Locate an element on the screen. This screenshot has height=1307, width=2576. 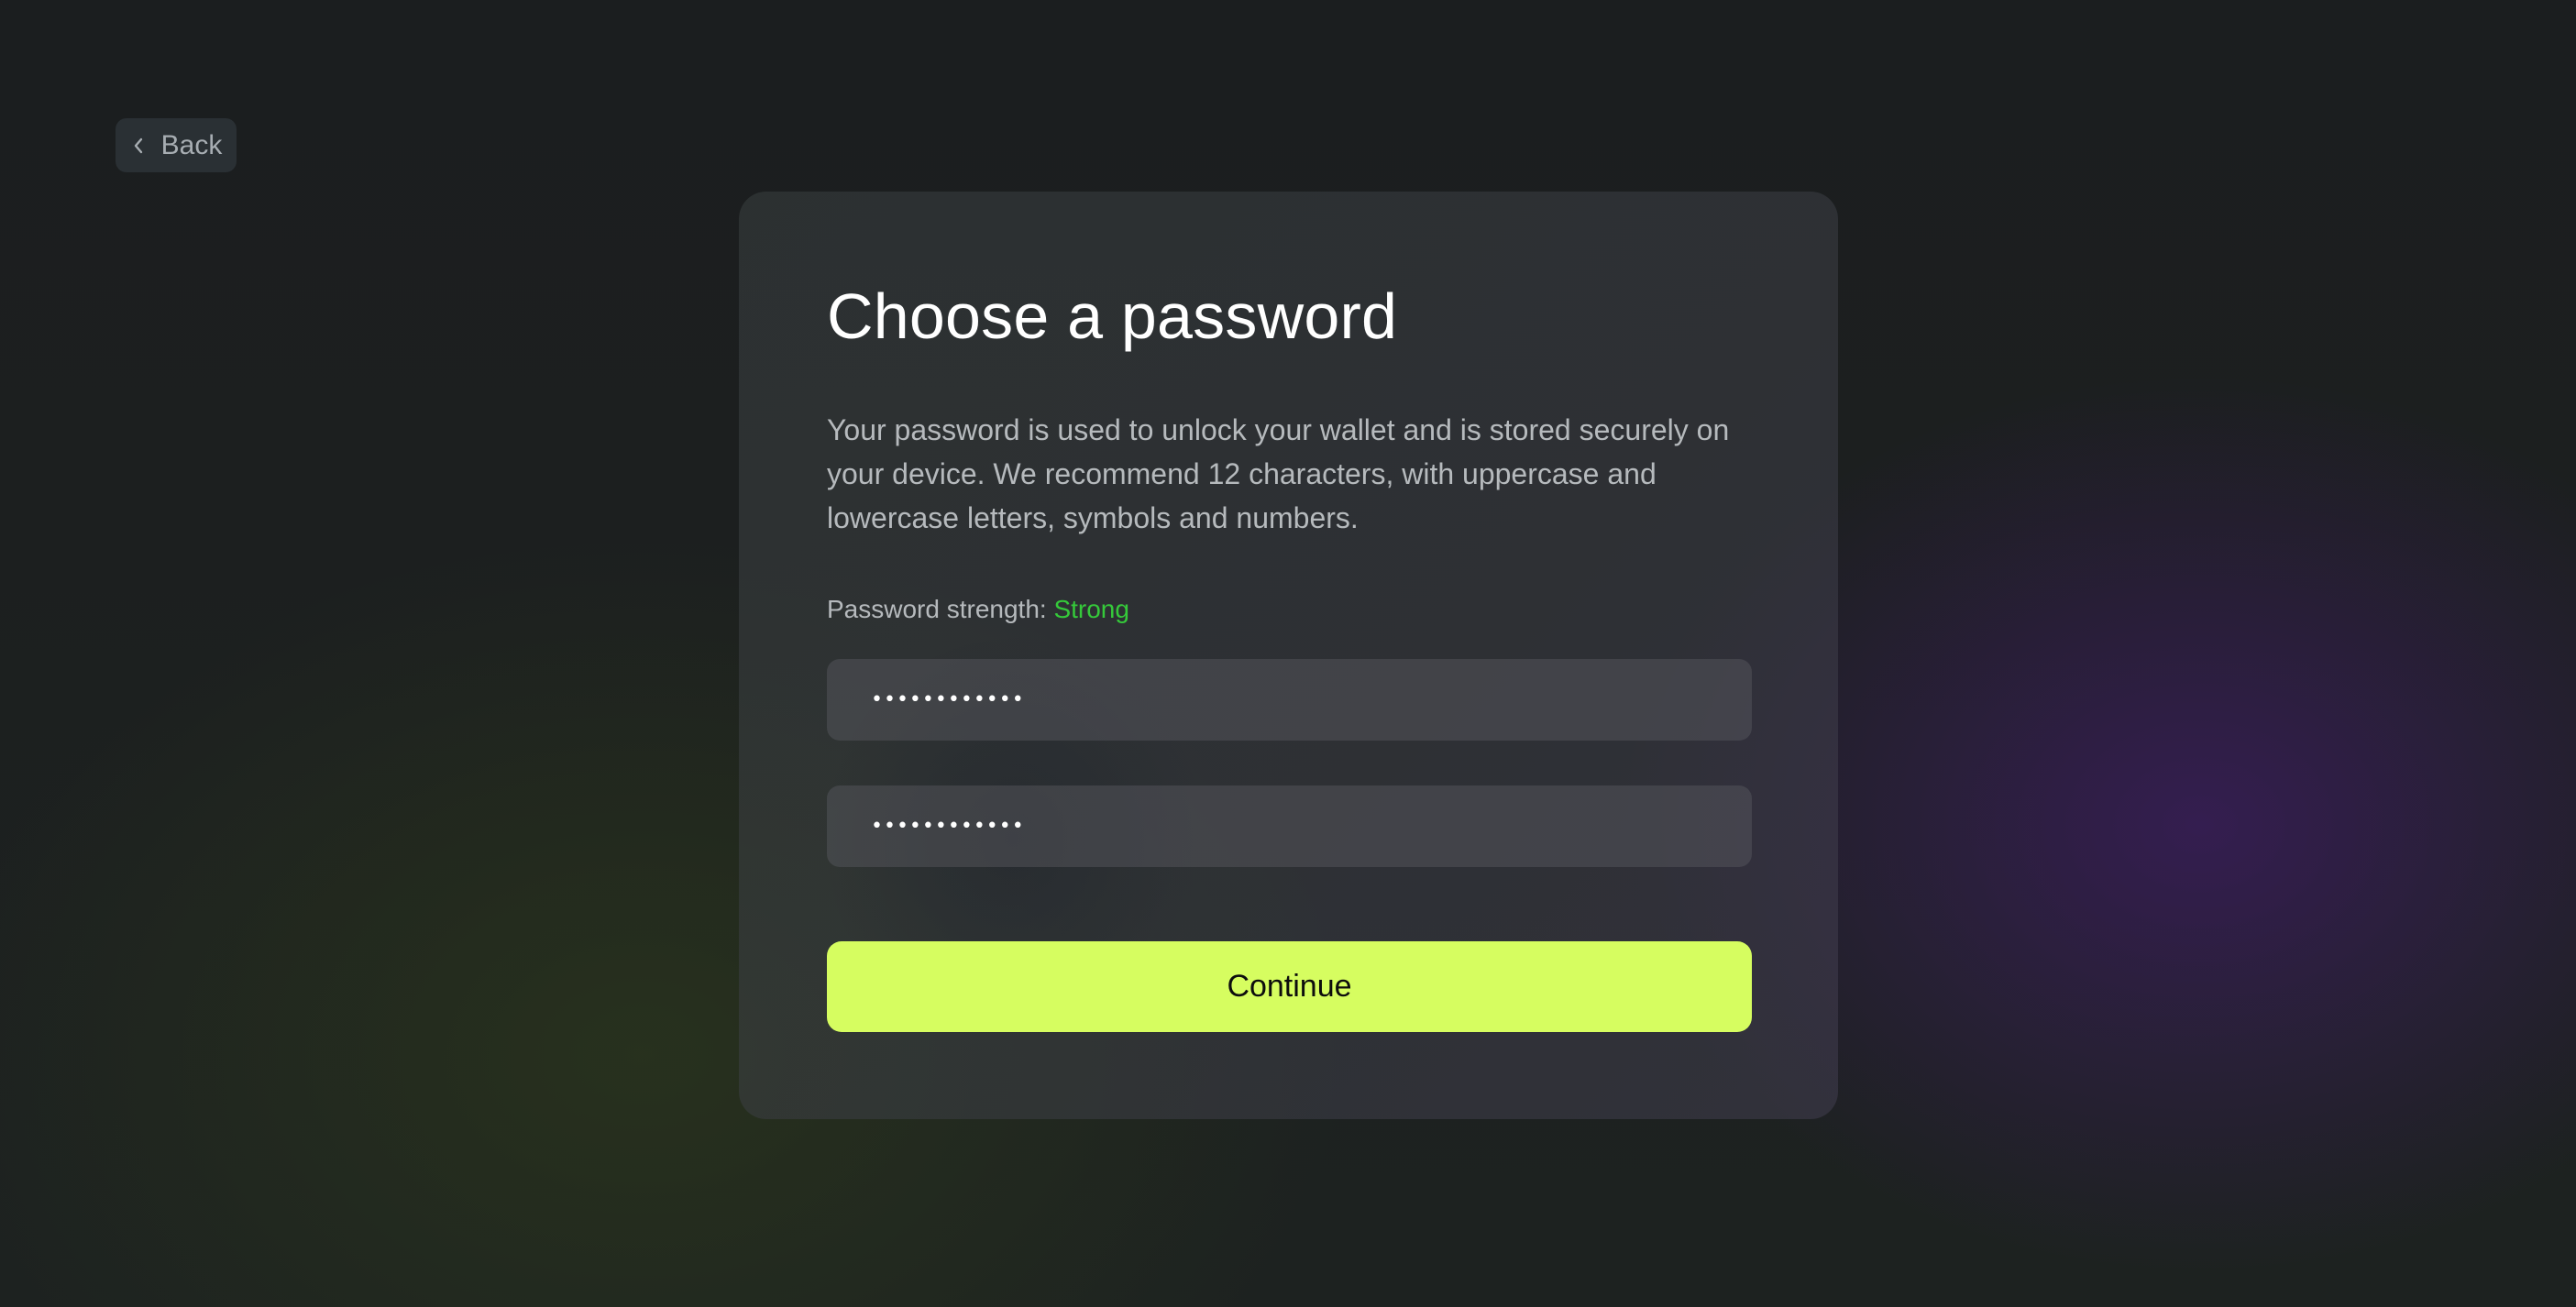
password-strength: Password strength: Strong is located at coordinates (978, 609).